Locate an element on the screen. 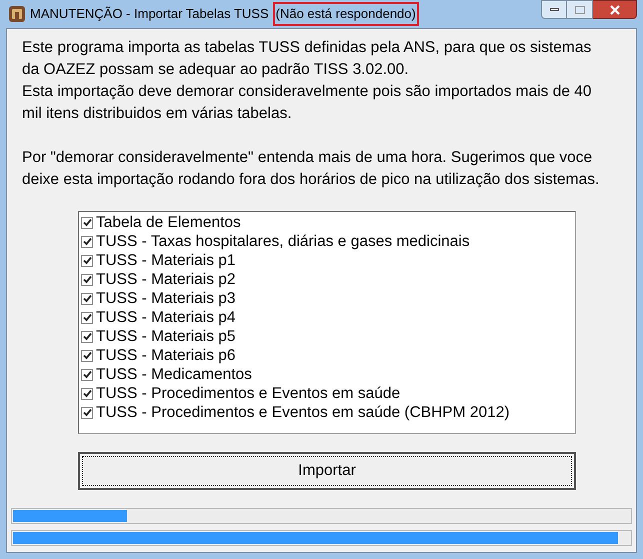 The height and width of the screenshot is (559, 643). list-item: TUSS - Materiais p5 is located at coordinates (328, 336).